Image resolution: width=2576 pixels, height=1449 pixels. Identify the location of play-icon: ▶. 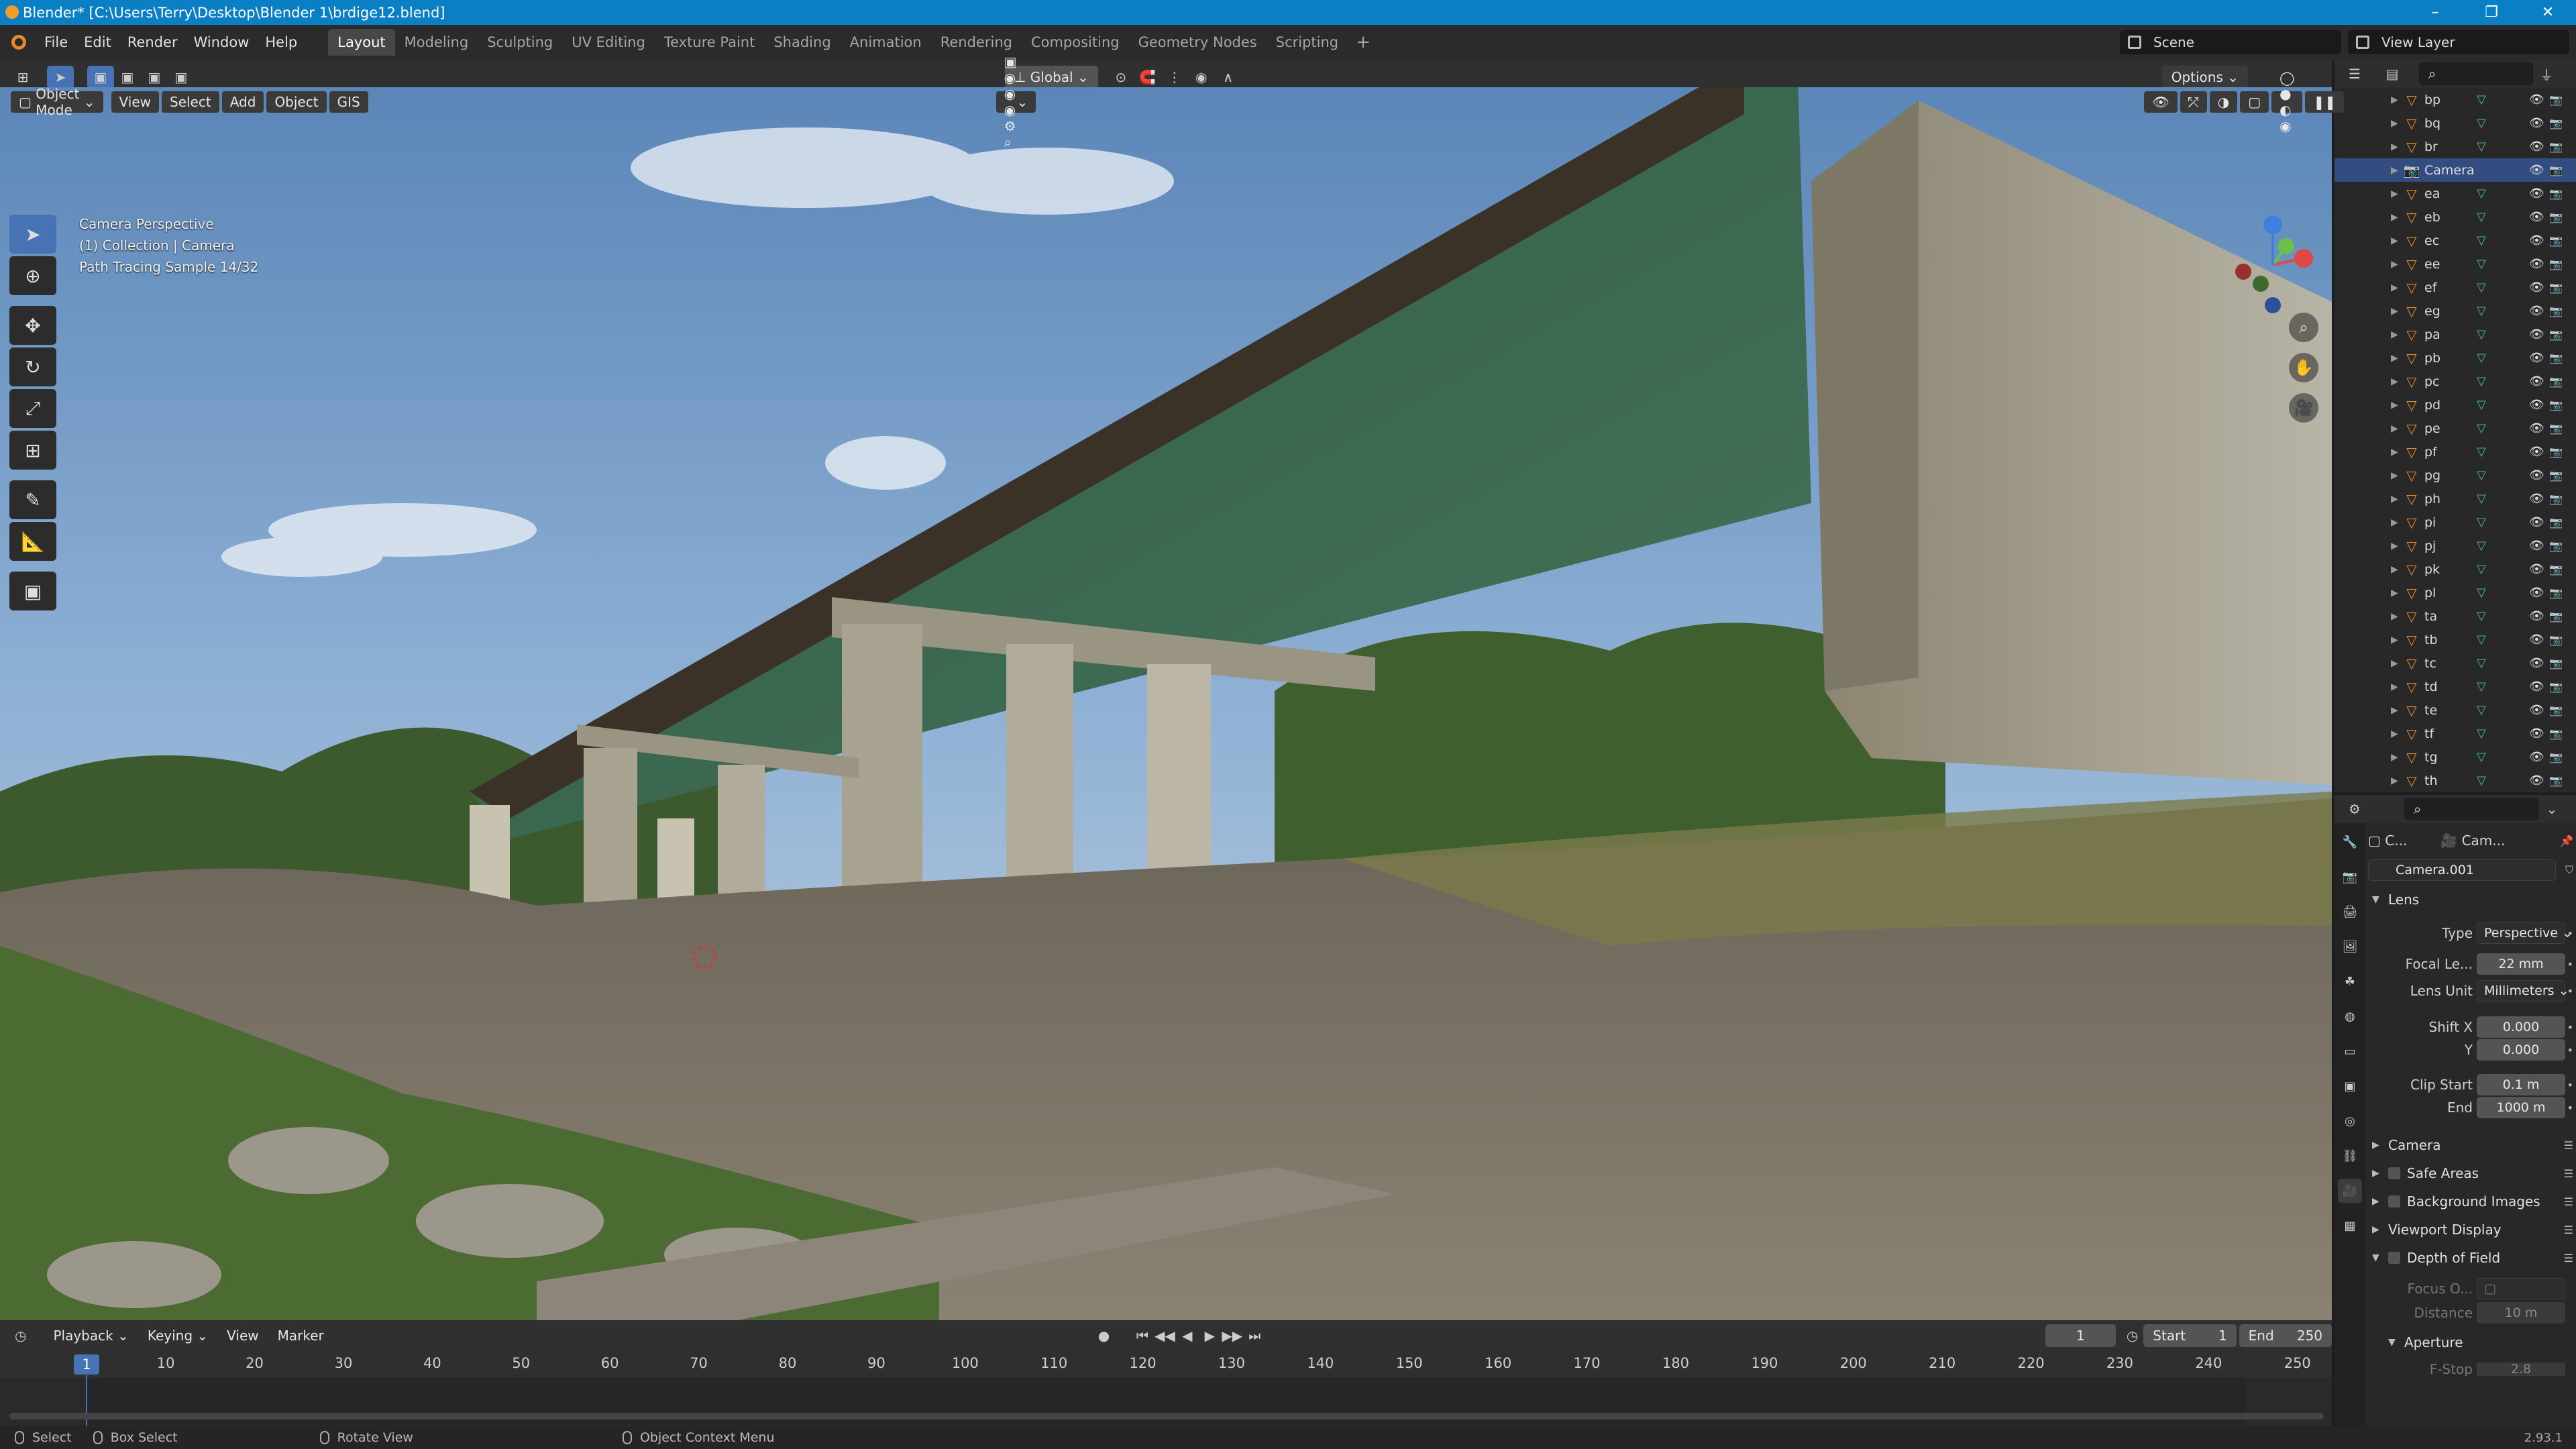
(1210, 1335).